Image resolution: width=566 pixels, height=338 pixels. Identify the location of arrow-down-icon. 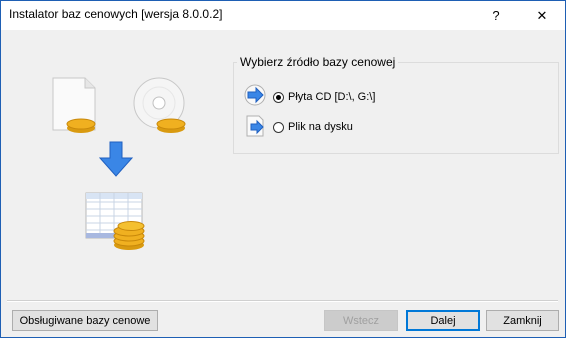
(116, 159).